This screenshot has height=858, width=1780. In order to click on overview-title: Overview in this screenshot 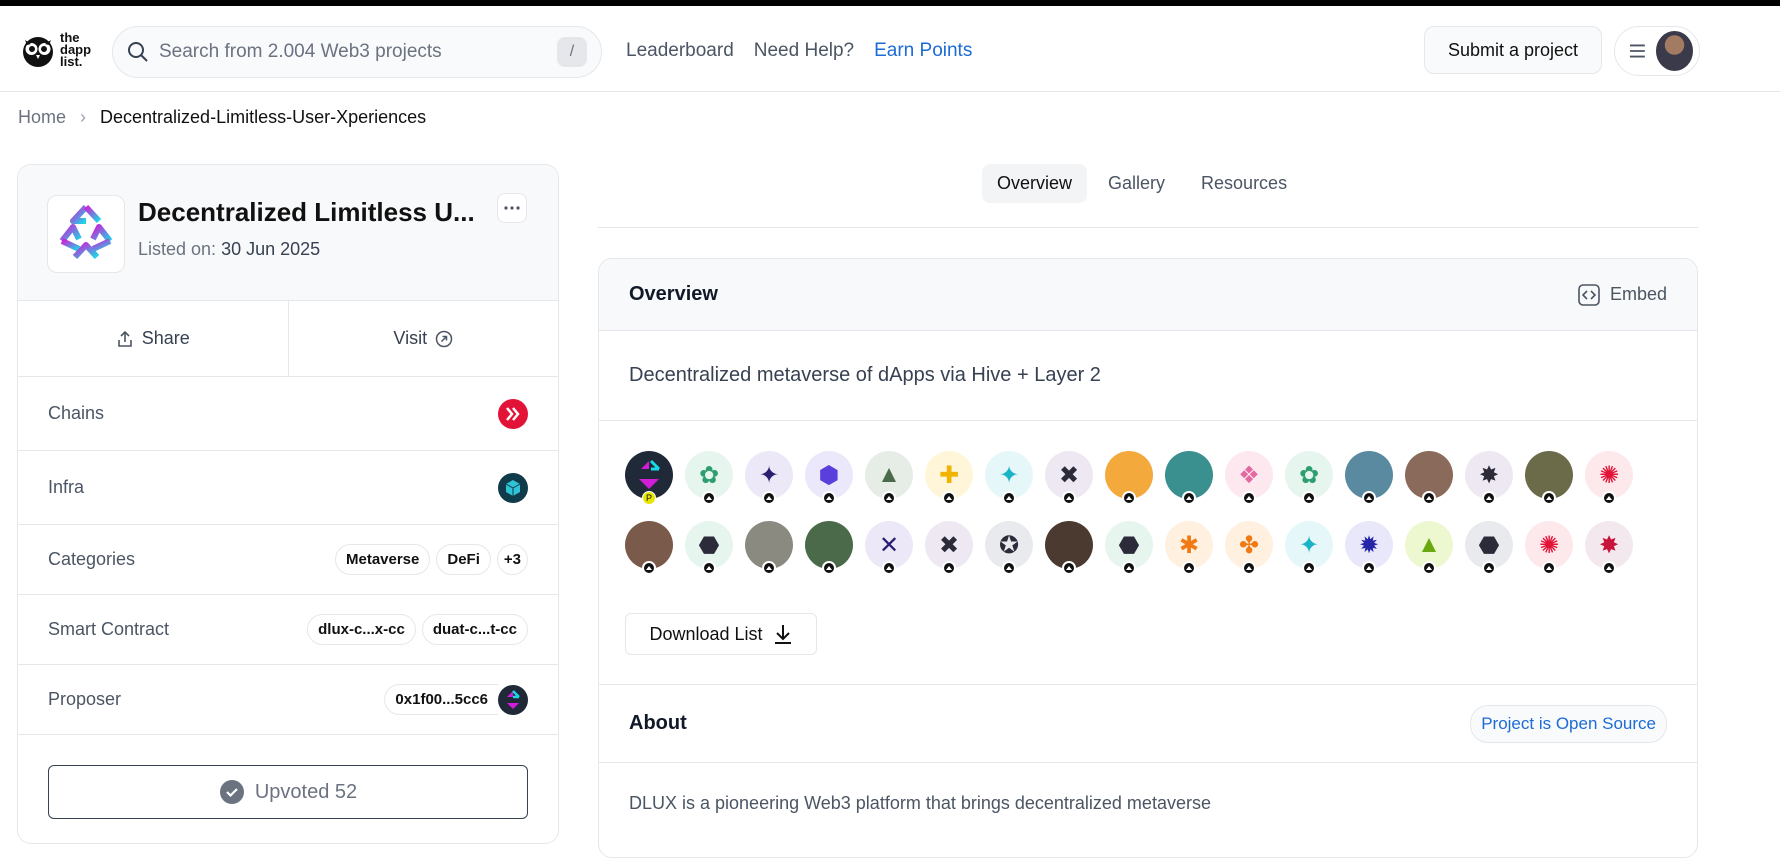, I will do `click(673, 294)`.